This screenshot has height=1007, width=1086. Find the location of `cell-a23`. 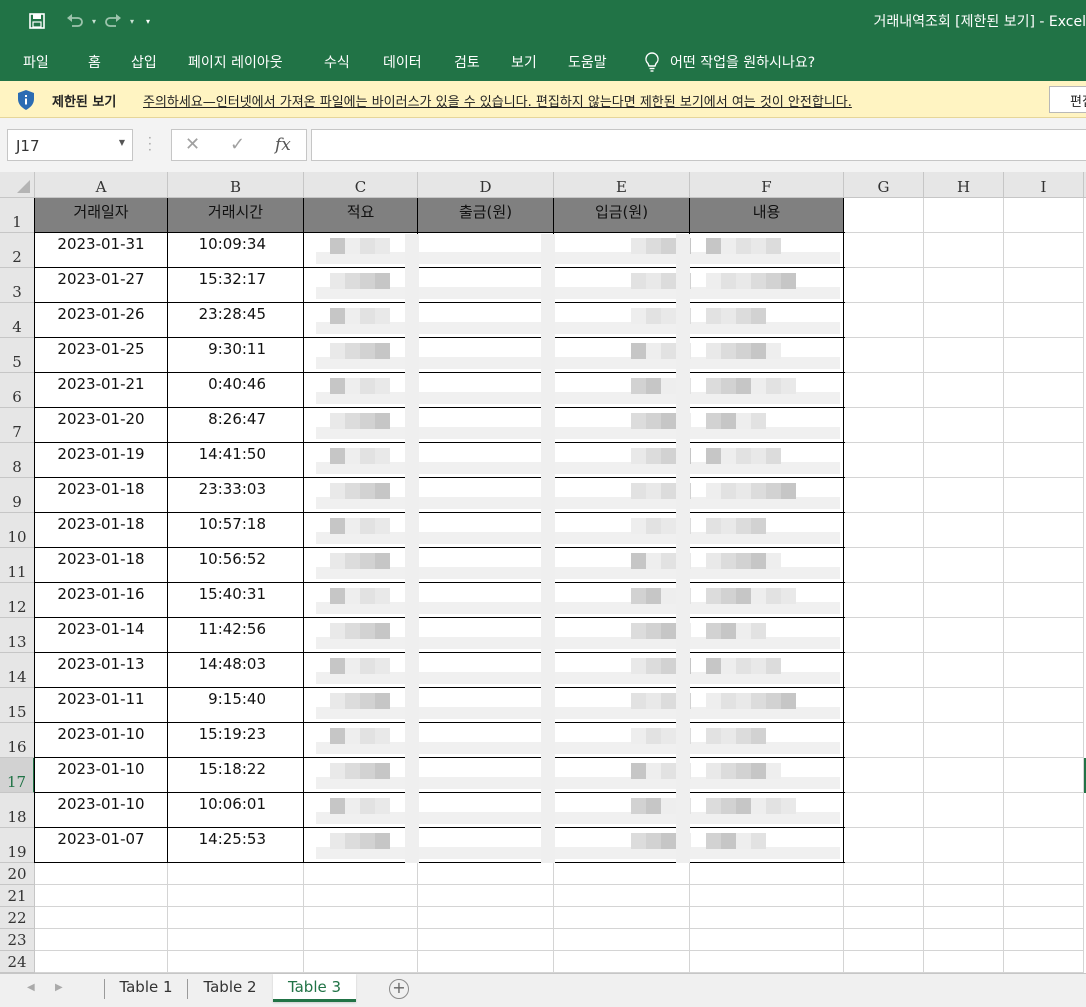

cell-a23 is located at coordinates (101, 940).